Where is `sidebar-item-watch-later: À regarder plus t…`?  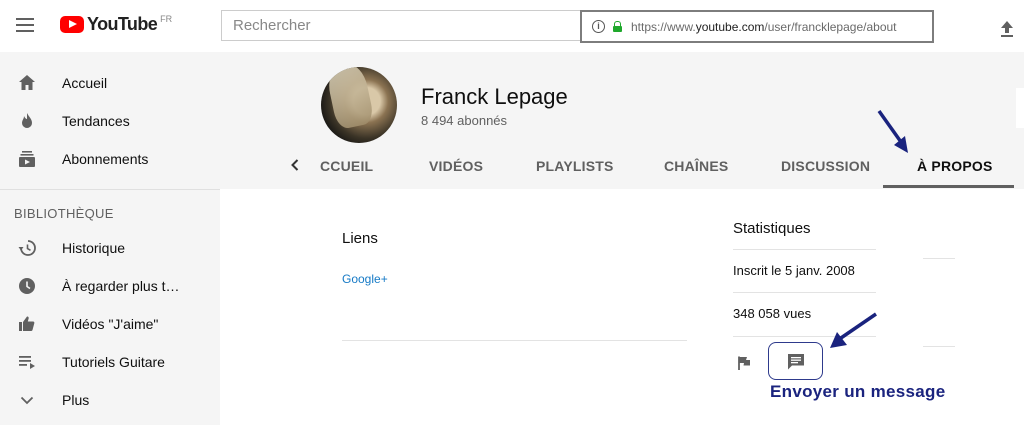 sidebar-item-watch-later: À regarder plus t… is located at coordinates (110, 286).